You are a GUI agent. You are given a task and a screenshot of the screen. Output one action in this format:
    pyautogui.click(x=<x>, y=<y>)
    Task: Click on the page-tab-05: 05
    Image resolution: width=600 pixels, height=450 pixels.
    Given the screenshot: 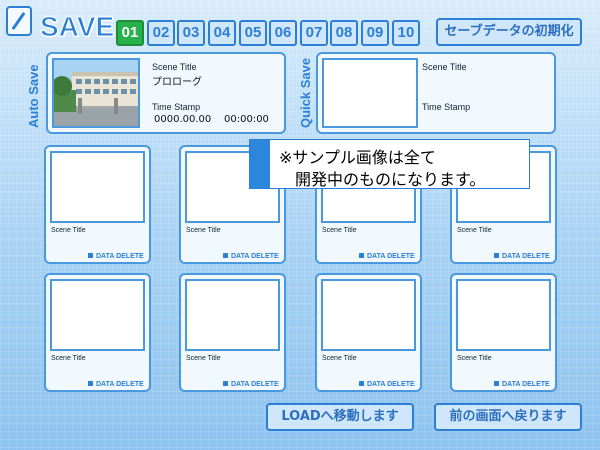 What is the action you would take?
    pyautogui.click(x=253, y=33)
    